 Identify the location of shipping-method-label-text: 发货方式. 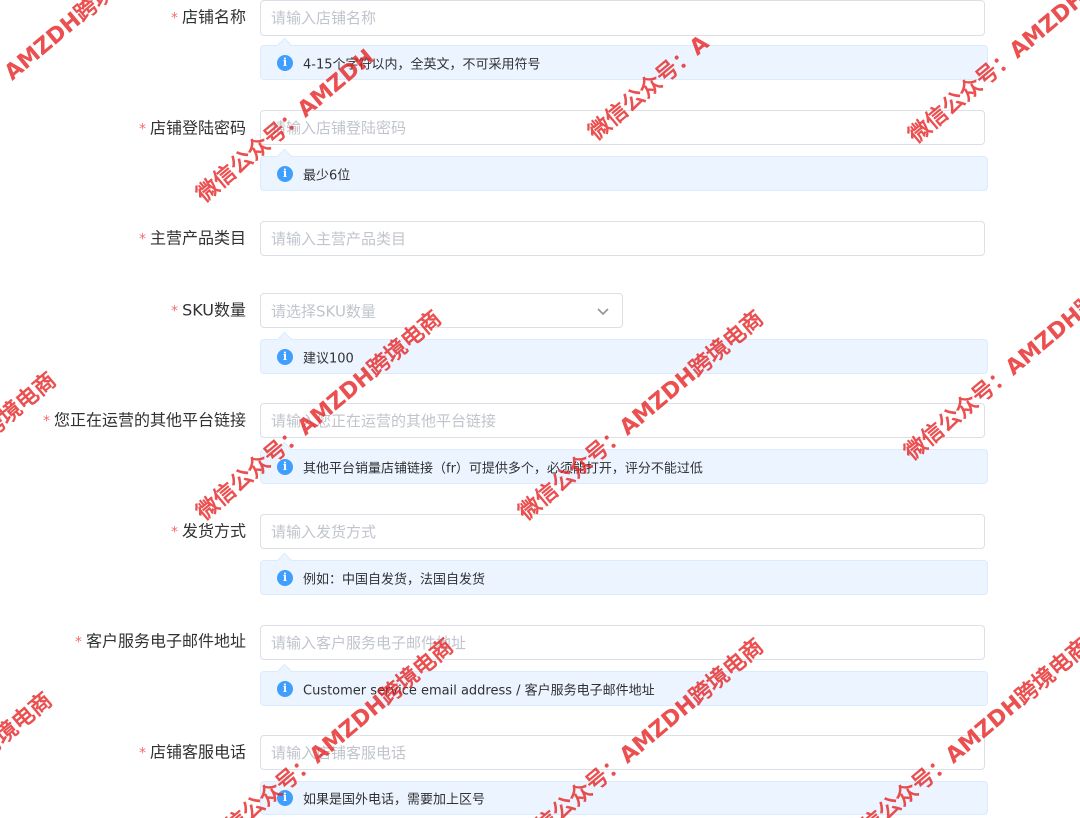
(213, 531).